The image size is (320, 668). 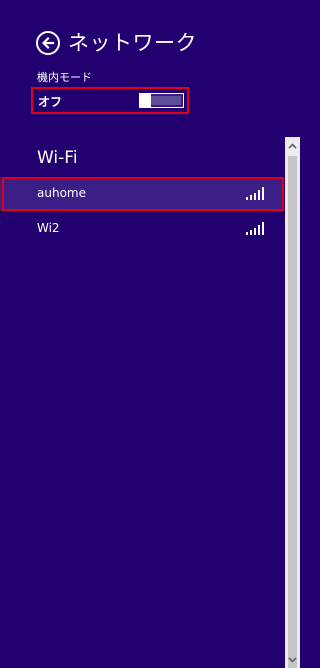 What do you see at coordinates (145, 100) in the screenshot?
I see `toggle-knob` at bounding box center [145, 100].